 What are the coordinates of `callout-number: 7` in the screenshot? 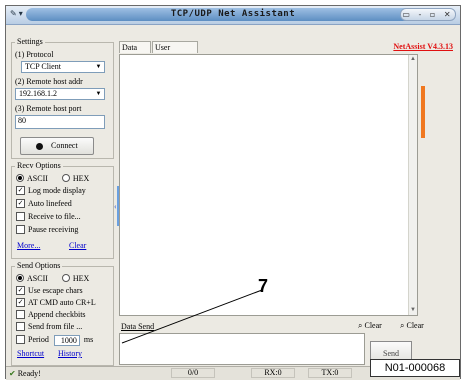 It's located at (263, 286).